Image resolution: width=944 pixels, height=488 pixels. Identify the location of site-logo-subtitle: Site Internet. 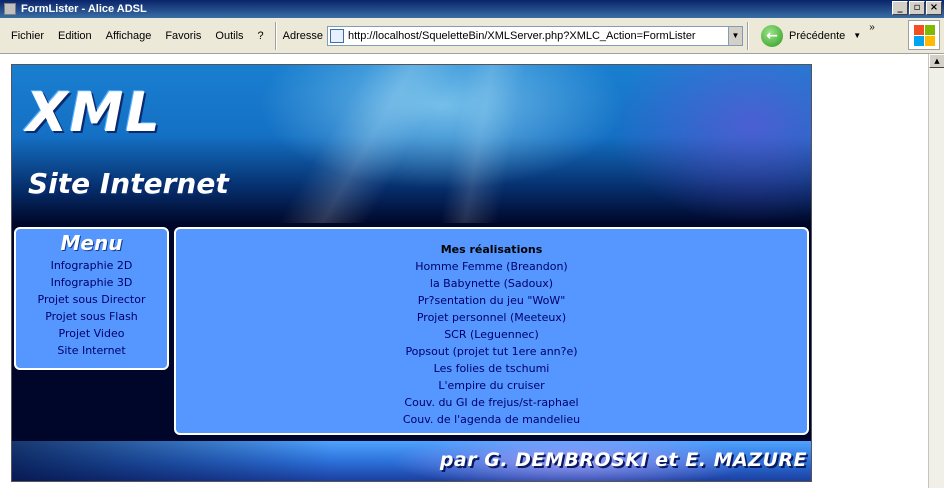
(128, 183).